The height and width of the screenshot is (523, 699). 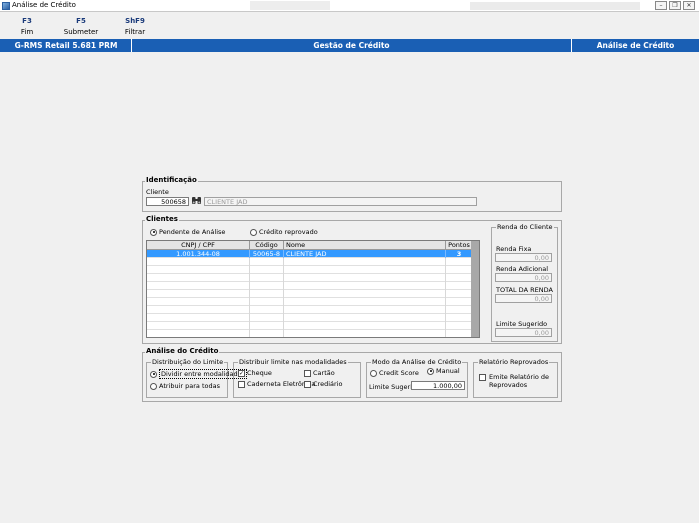 What do you see at coordinates (340, 201) in the screenshot?
I see `cliente-name-field: CLIENTE JAD` at bounding box center [340, 201].